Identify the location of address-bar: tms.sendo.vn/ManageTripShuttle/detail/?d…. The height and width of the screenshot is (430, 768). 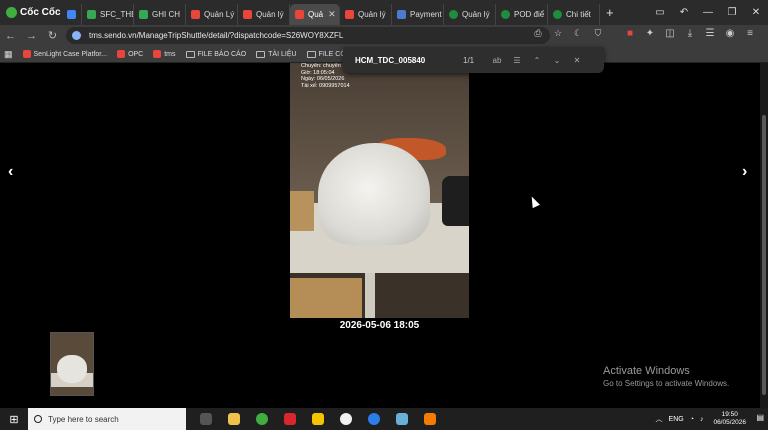
(308, 35).